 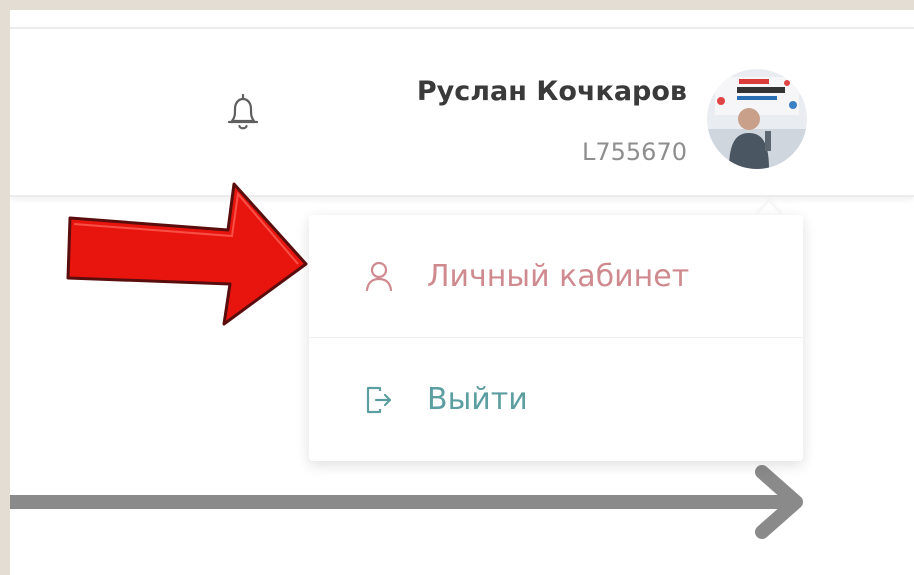 What do you see at coordinates (379, 276) in the screenshot?
I see `user-icon` at bounding box center [379, 276].